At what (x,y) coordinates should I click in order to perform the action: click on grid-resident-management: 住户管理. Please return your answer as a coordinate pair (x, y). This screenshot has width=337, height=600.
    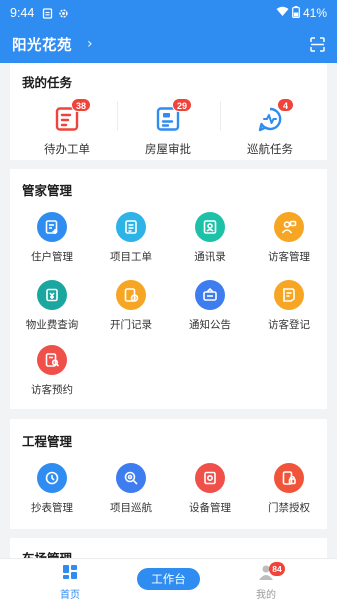
    Looking at the image, I should click on (52, 238).